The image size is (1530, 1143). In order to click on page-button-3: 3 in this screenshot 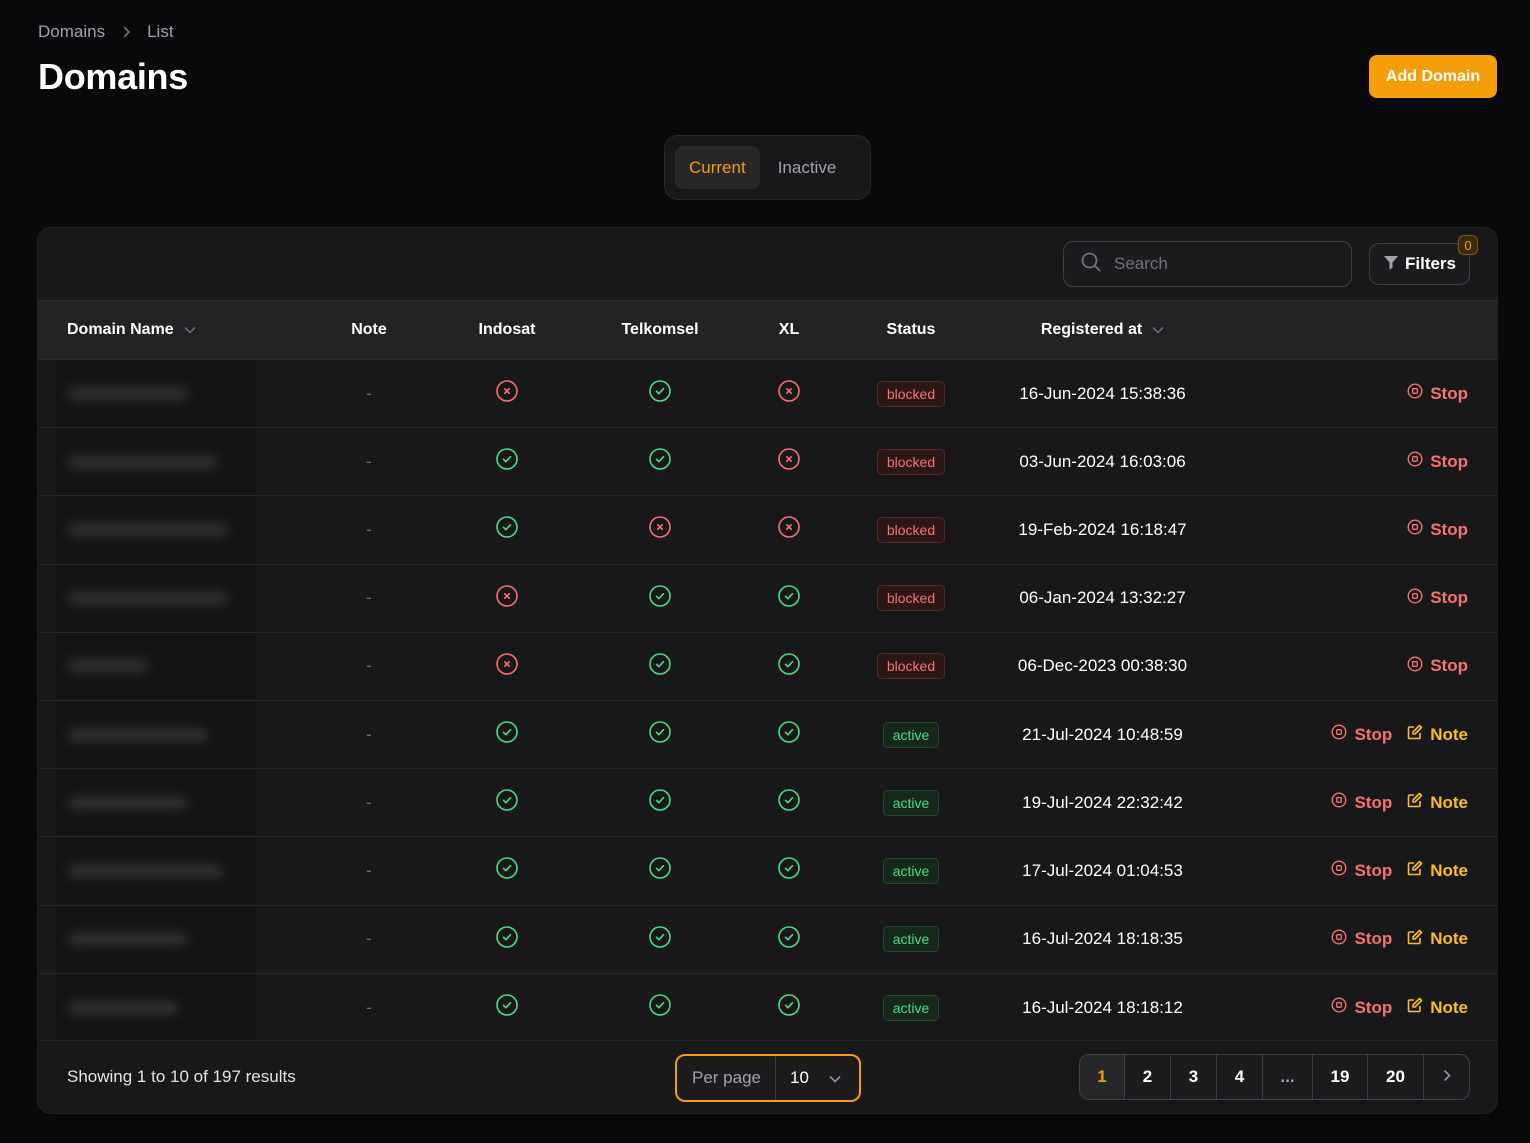, I will do `click(1194, 1077)`.